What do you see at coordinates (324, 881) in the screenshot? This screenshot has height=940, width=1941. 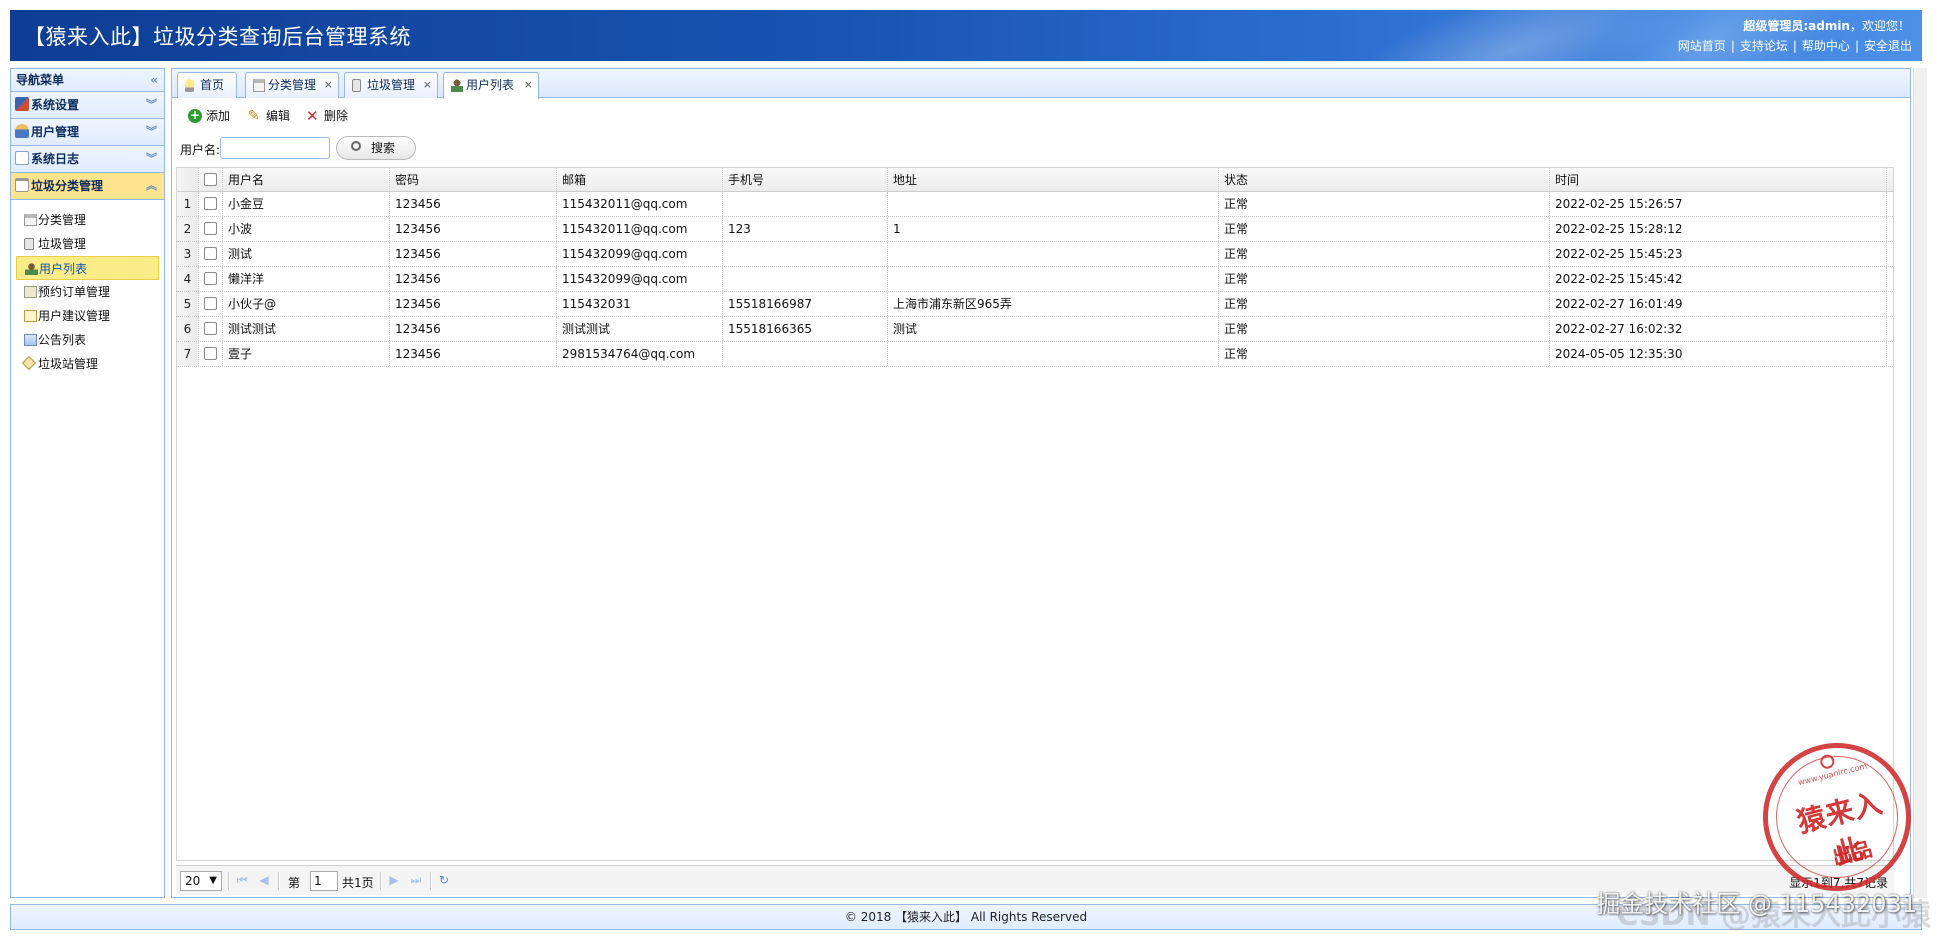 I see `page-number-input: 1` at bounding box center [324, 881].